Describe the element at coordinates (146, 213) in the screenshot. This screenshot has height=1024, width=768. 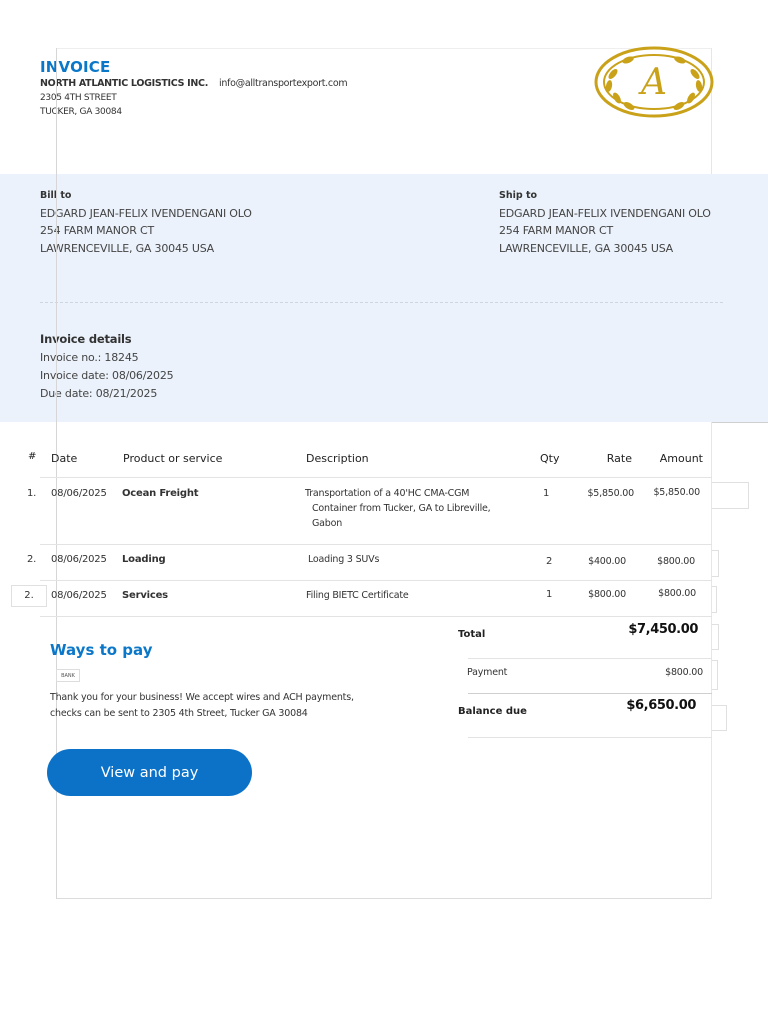
I see `bill-to-name: EDGARD JEAN-FELIX IVENDENGANI OLO` at that location.